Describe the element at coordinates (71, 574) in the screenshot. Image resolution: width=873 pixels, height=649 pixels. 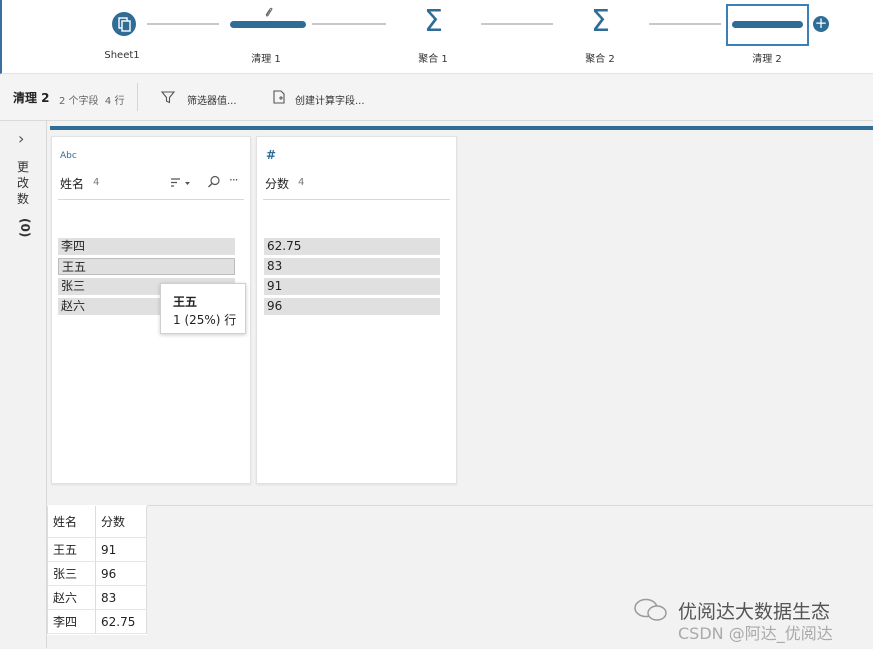
I see `table-cell: 张三` at that location.